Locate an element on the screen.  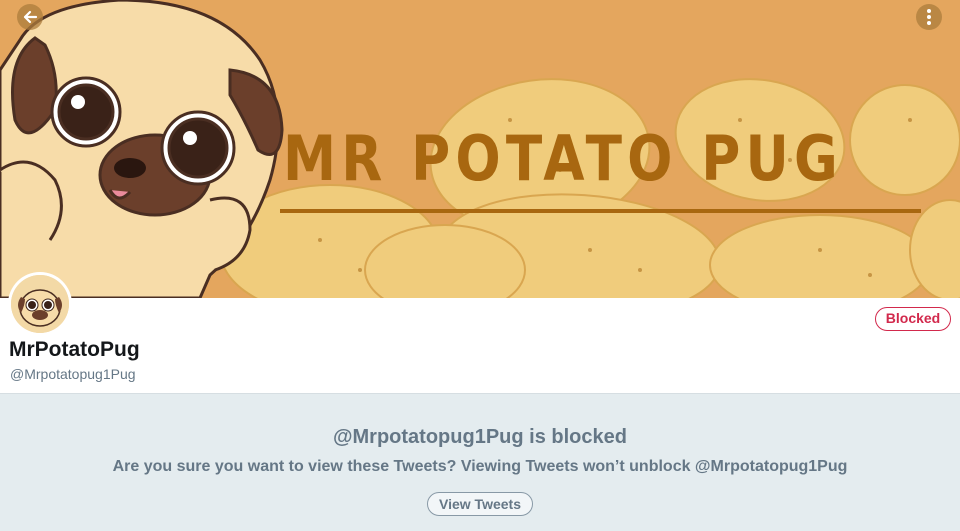
pug-avatar-icon is located at coordinates (40, 304).